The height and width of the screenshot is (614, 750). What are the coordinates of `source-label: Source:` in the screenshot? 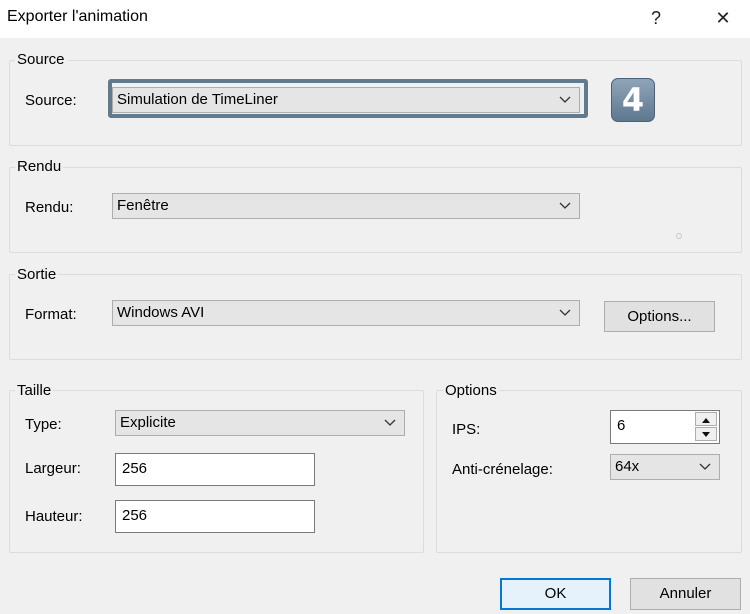 It's located at (51, 100).